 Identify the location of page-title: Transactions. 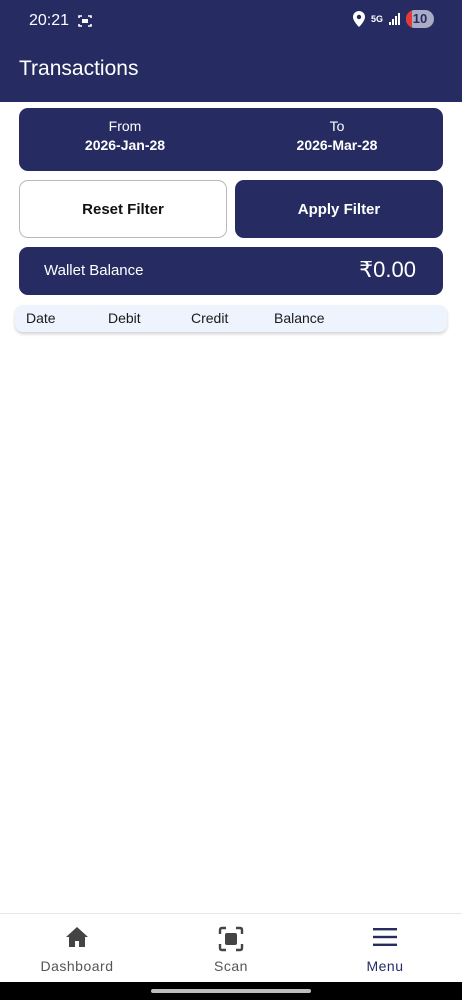
(79, 68).